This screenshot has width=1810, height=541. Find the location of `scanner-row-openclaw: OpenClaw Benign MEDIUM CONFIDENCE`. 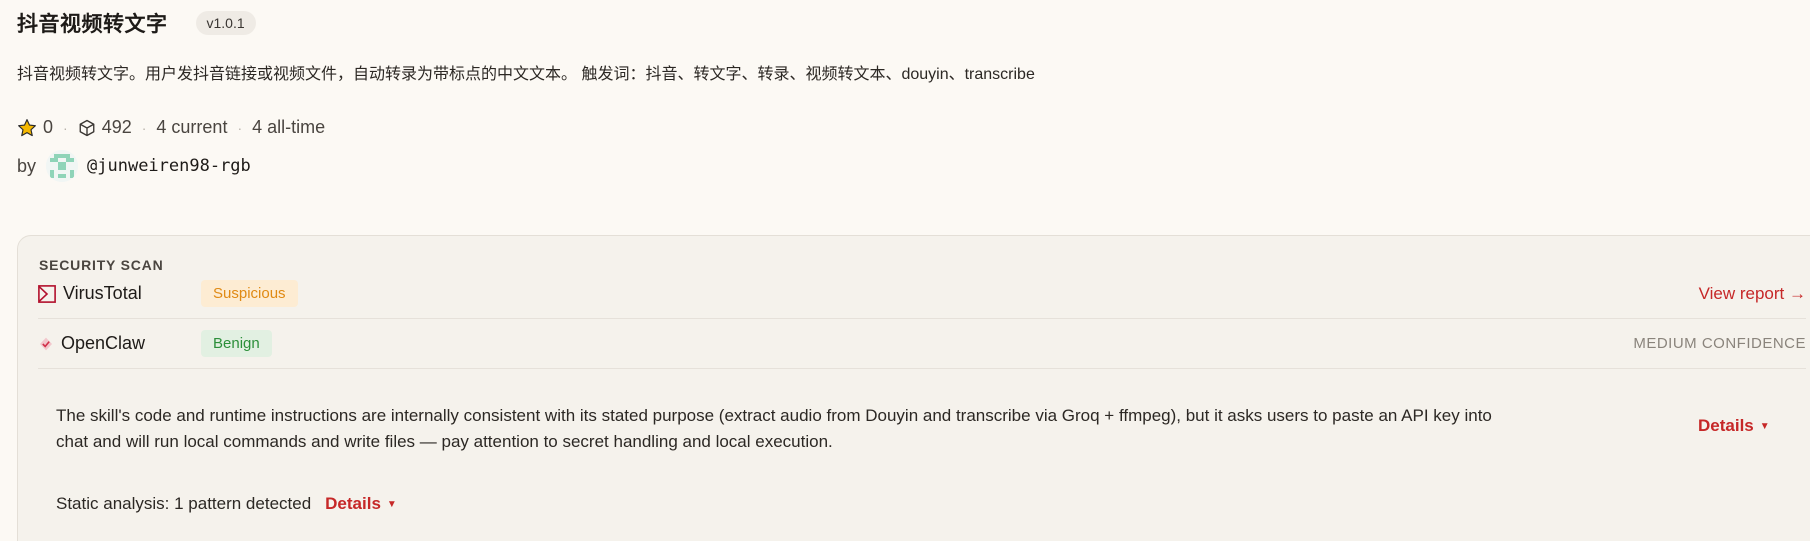

scanner-row-openclaw: OpenClaw Benign MEDIUM CONFIDENCE is located at coordinates (922, 344).